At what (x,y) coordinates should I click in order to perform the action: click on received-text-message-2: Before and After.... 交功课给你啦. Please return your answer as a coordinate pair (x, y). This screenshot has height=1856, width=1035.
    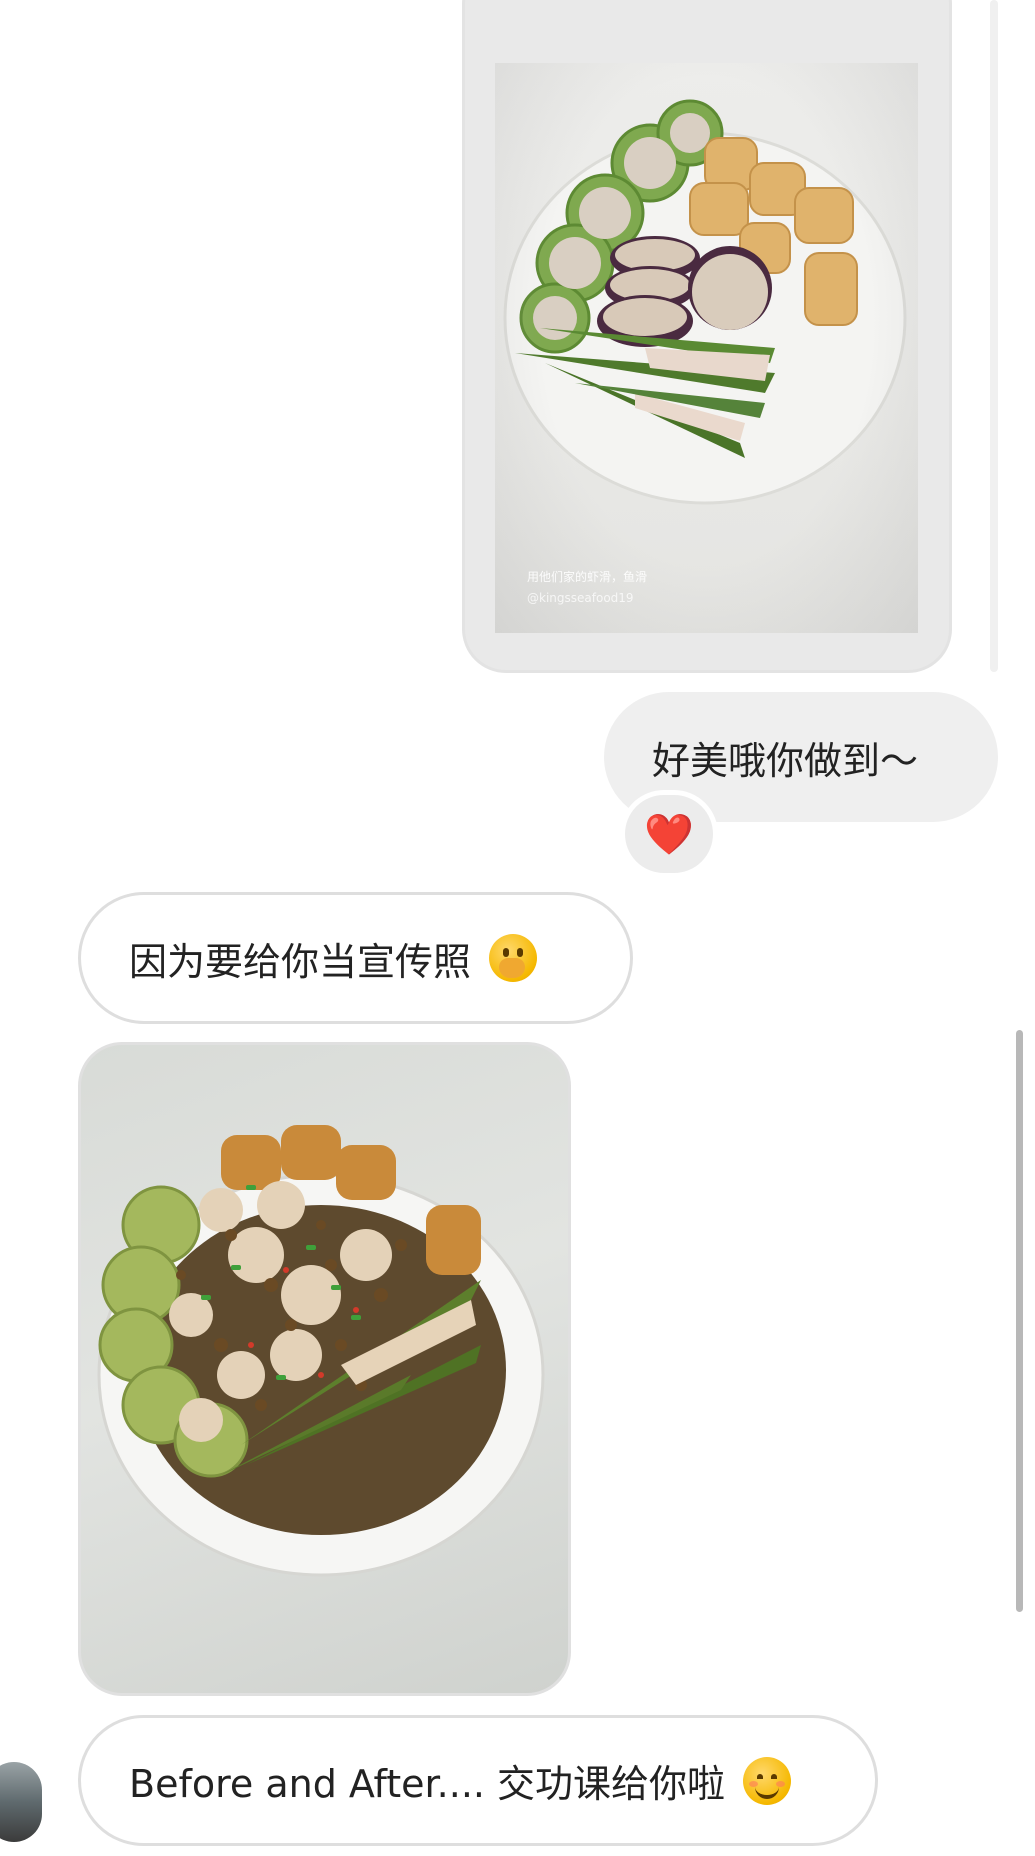
    Looking at the image, I should click on (478, 1780).